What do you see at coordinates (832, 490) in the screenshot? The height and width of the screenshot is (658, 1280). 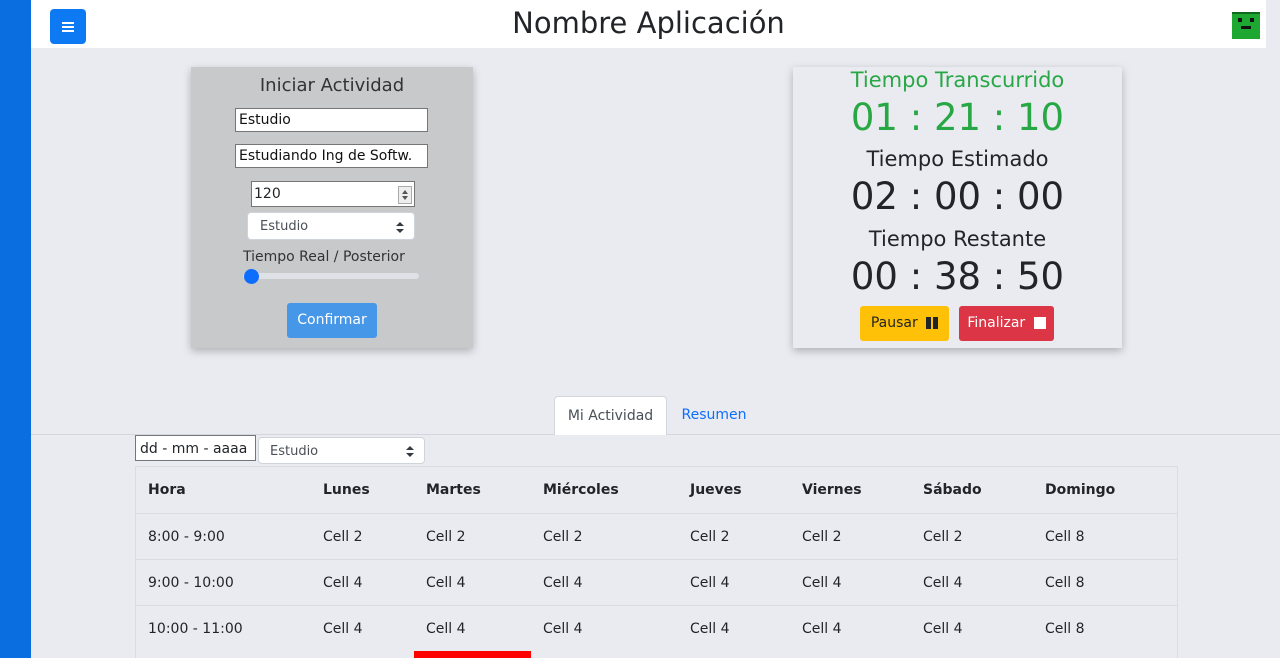 I see `column-header: Viernes` at bounding box center [832, 490].